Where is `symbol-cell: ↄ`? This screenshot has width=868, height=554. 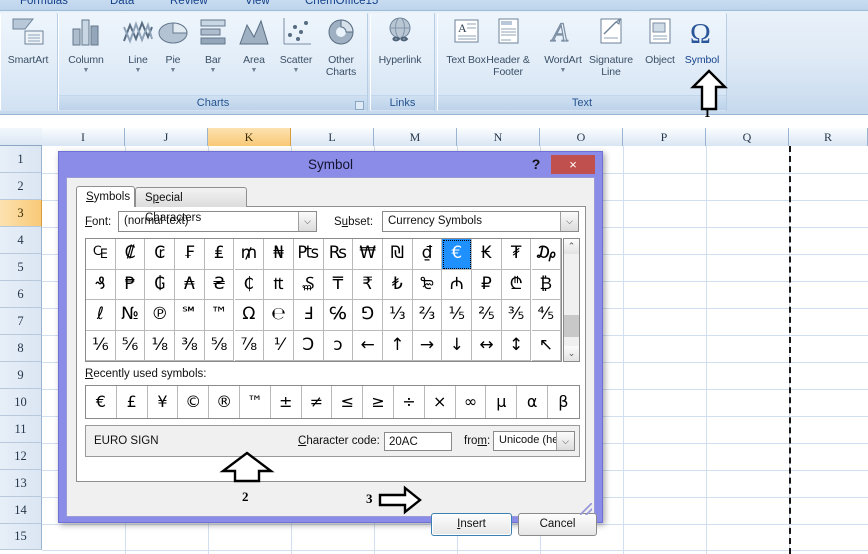 symbol-cell: ↄ is located at coordinates (338, 345).